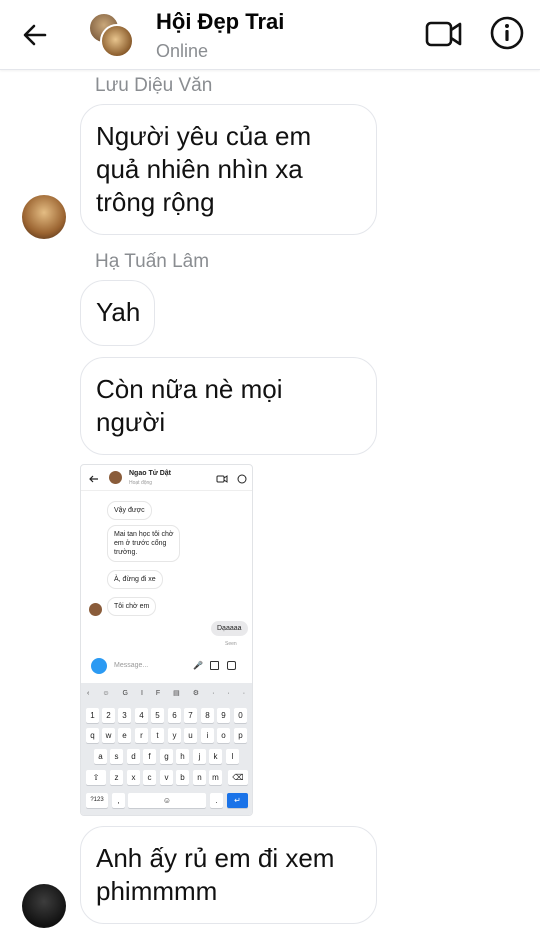 This screenshot has width=540, height=935. Describe the element at coordinates (148, 693) in the screenshot. I see `toolbar-item: GIF` at that location.